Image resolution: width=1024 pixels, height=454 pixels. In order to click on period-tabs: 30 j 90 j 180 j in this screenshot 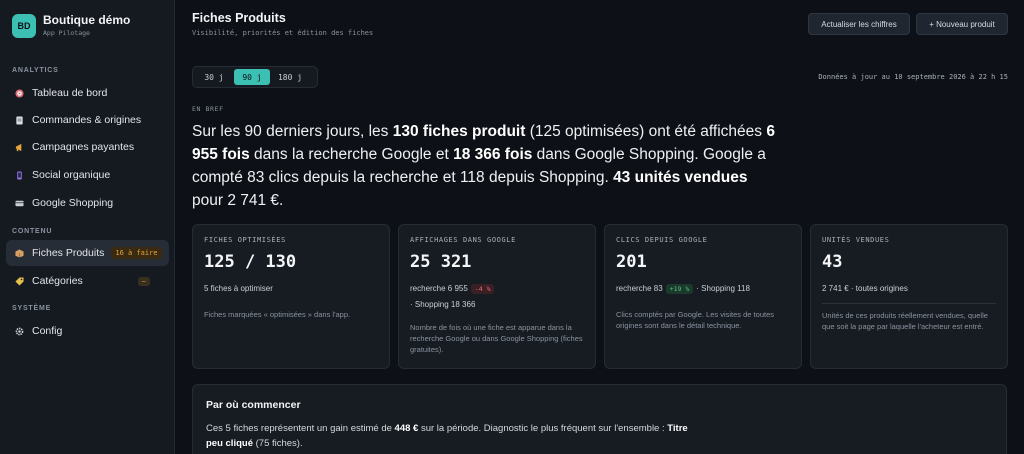, I will do `click(255, 77)`.